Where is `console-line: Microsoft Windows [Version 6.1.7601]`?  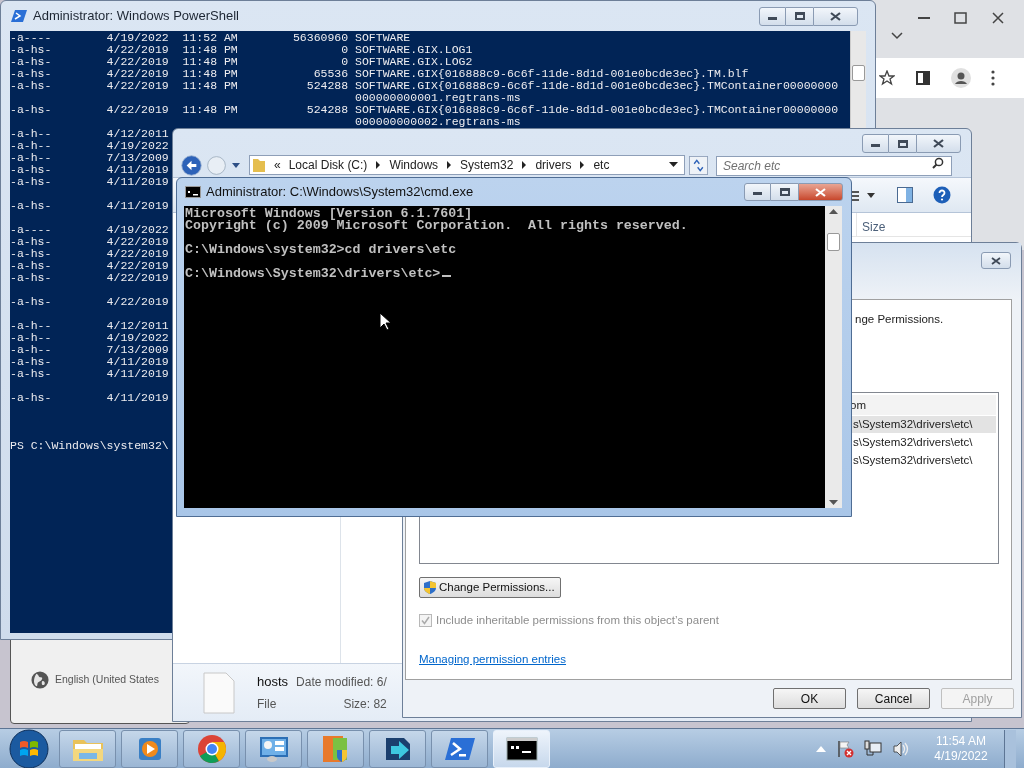 console-line: Microsoft Windows [Version 6.1.7601] is located at coordinates (329, 214).